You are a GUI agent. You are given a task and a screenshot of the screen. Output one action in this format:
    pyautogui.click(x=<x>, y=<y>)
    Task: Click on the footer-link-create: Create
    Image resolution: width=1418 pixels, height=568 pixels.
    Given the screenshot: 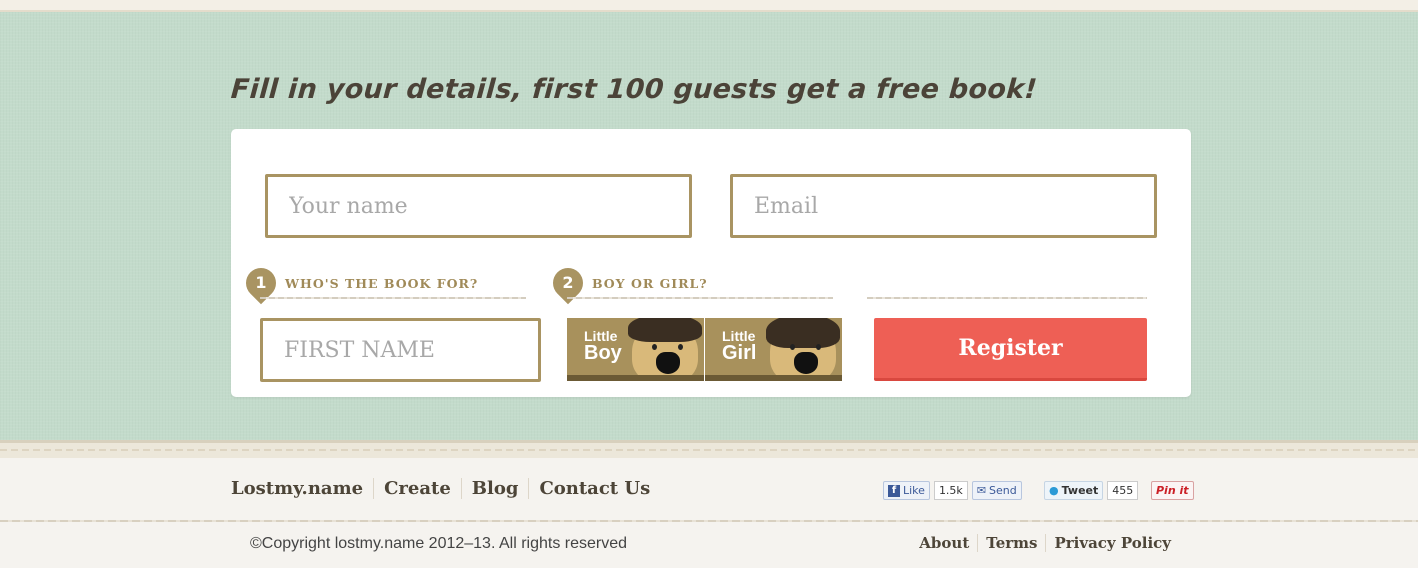 What is the action you would take?
    pyautogui.click(x=417, y=488)
    